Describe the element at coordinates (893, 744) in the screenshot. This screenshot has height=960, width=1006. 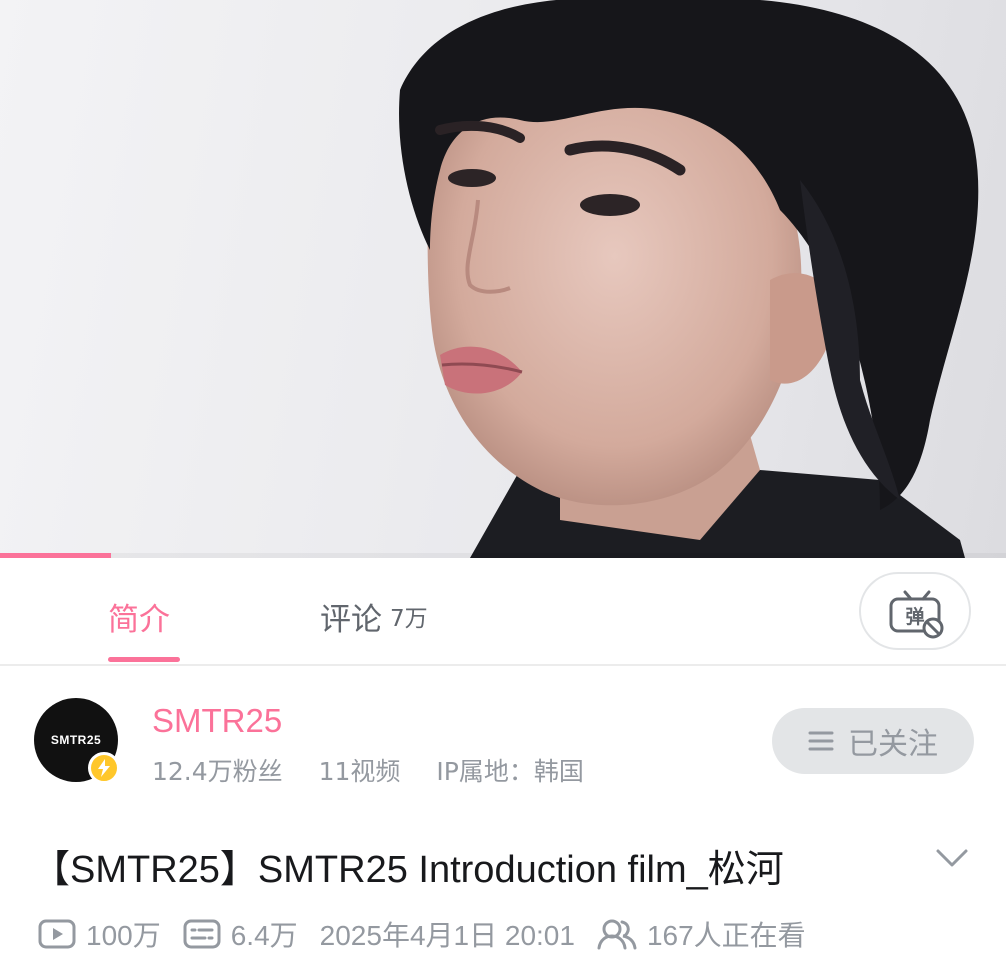
I see `follow-button-label: 已关注` at that location.